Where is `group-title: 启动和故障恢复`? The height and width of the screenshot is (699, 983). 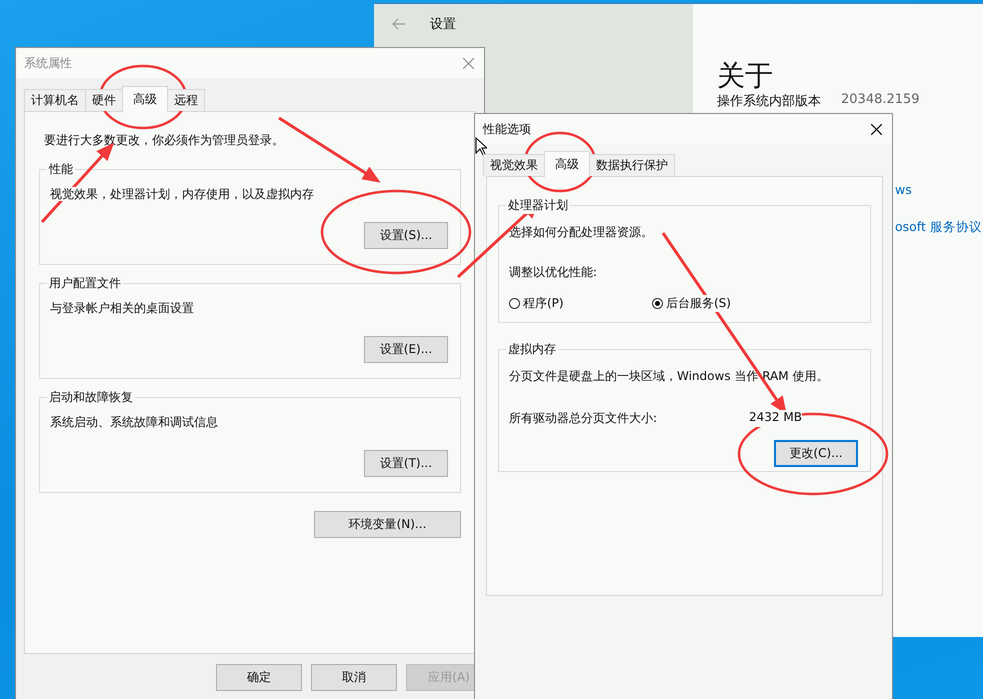
group-title: 启动和故障恢复 is located at coordinates (91, 397).